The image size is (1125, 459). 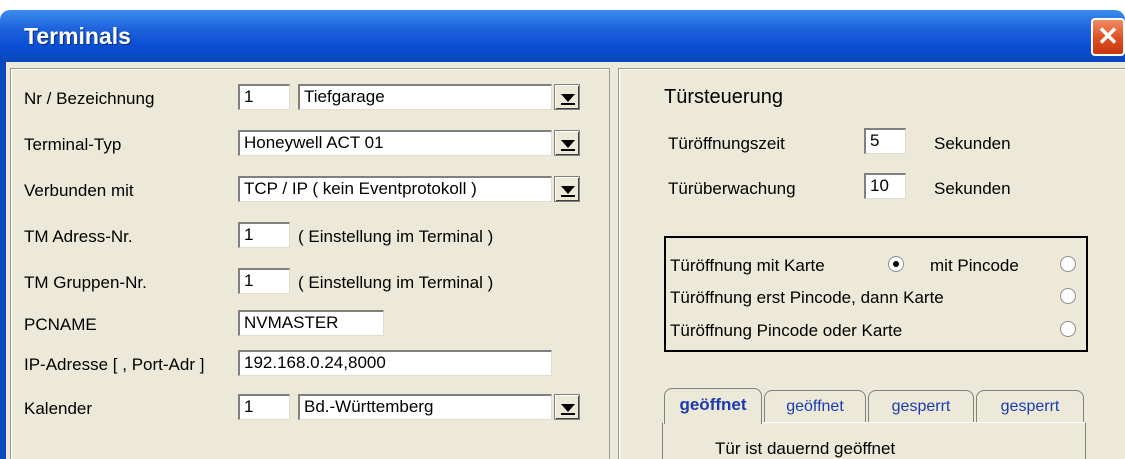 What do you see at coordinates (567, 189) in the screenshot?
I see `verbunden-mit-dropdown-button` at bounding box center [567, 189].